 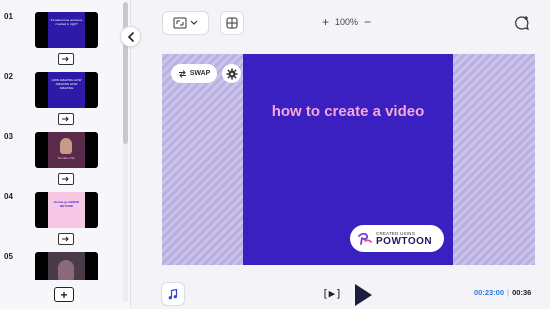 What do you see at coordinates (66, 158) in the screenshot?
I see `slide-thumbnail-text: Drunken Die` at bounding box center [66, 158].